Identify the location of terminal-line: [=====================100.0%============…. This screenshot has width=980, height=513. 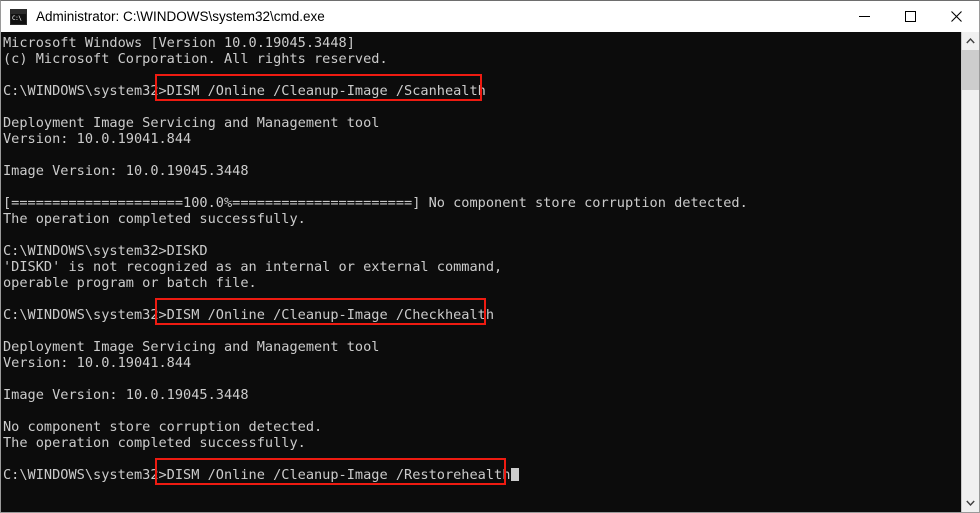
(375, 203).